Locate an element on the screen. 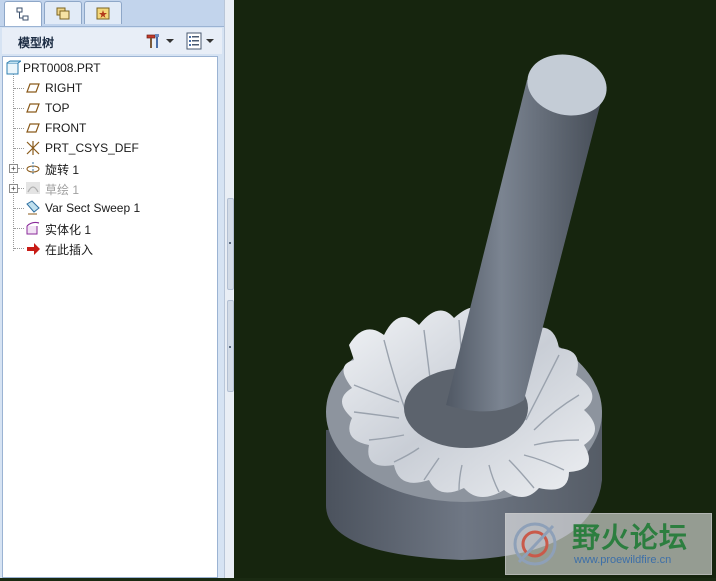  insert-here-arrow-icon is located at coordinates (33, 249).